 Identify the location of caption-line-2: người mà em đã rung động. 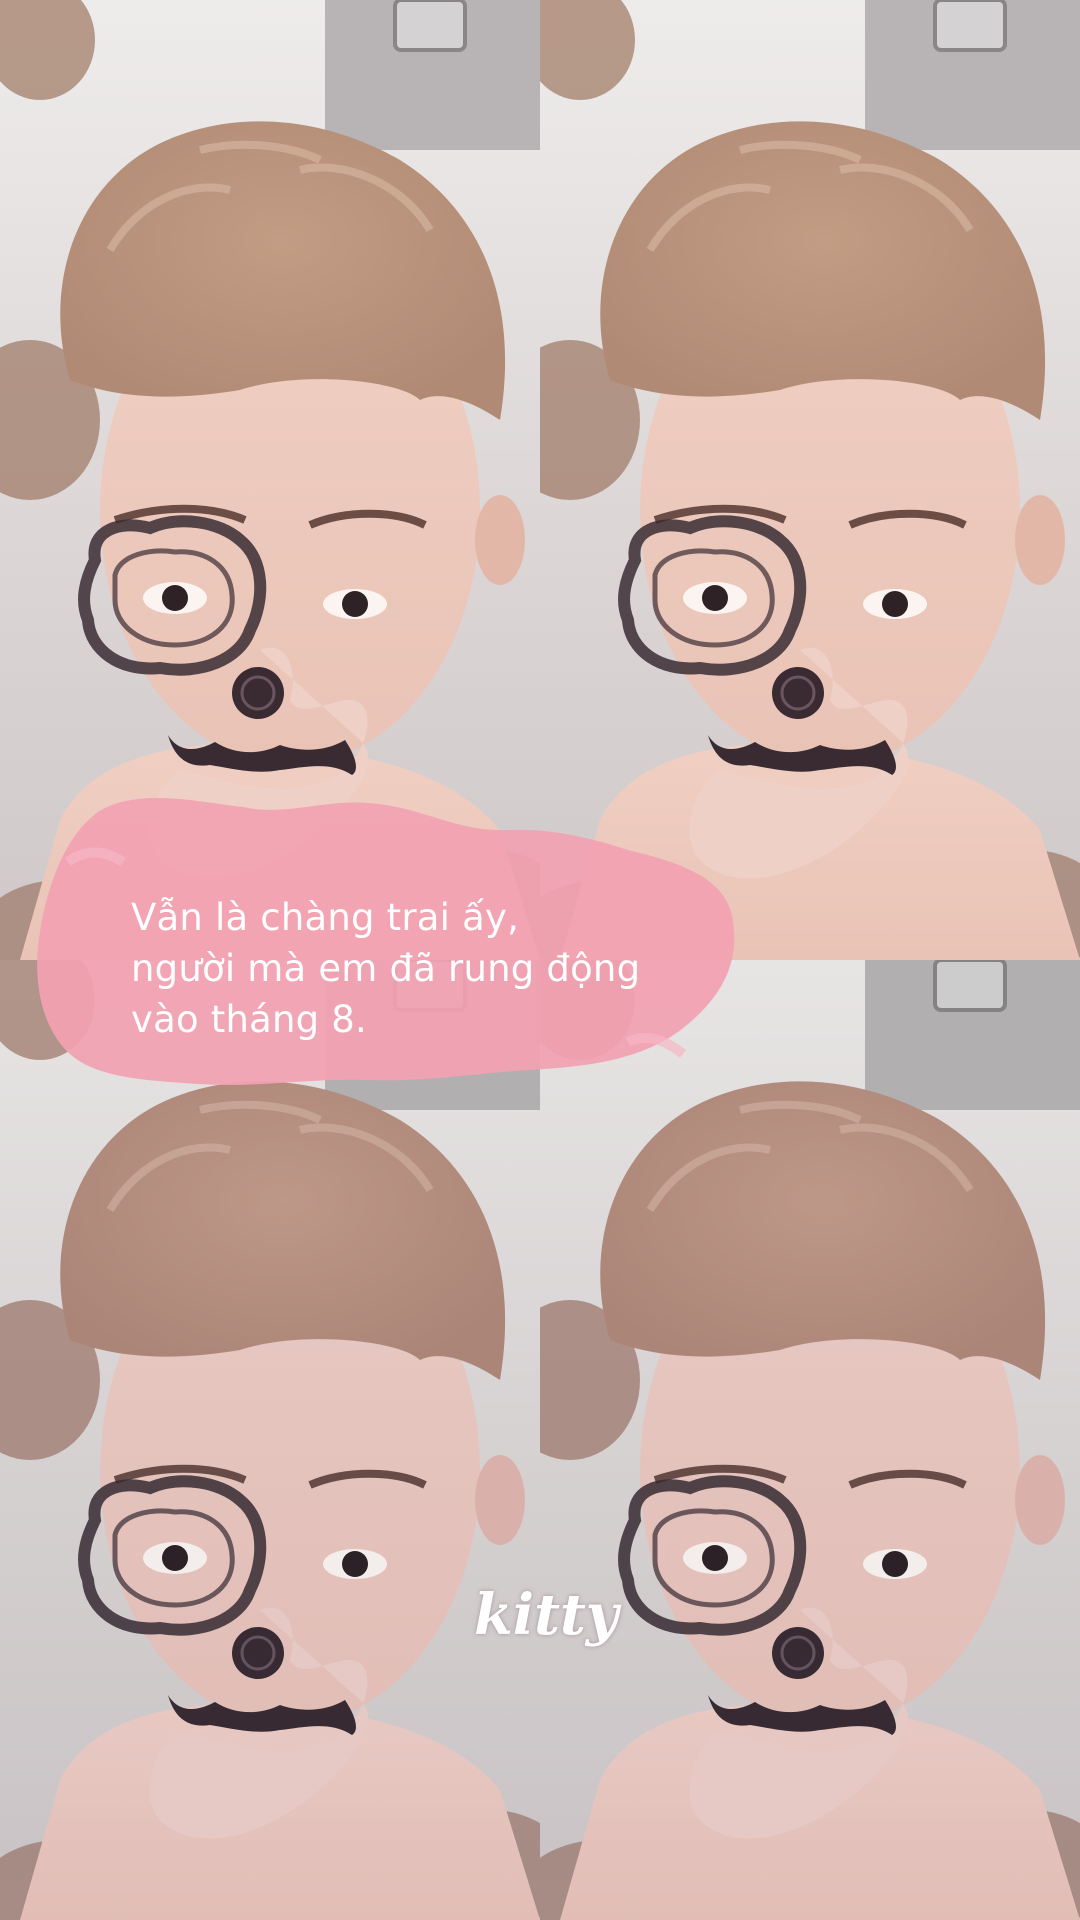
(386, 968).